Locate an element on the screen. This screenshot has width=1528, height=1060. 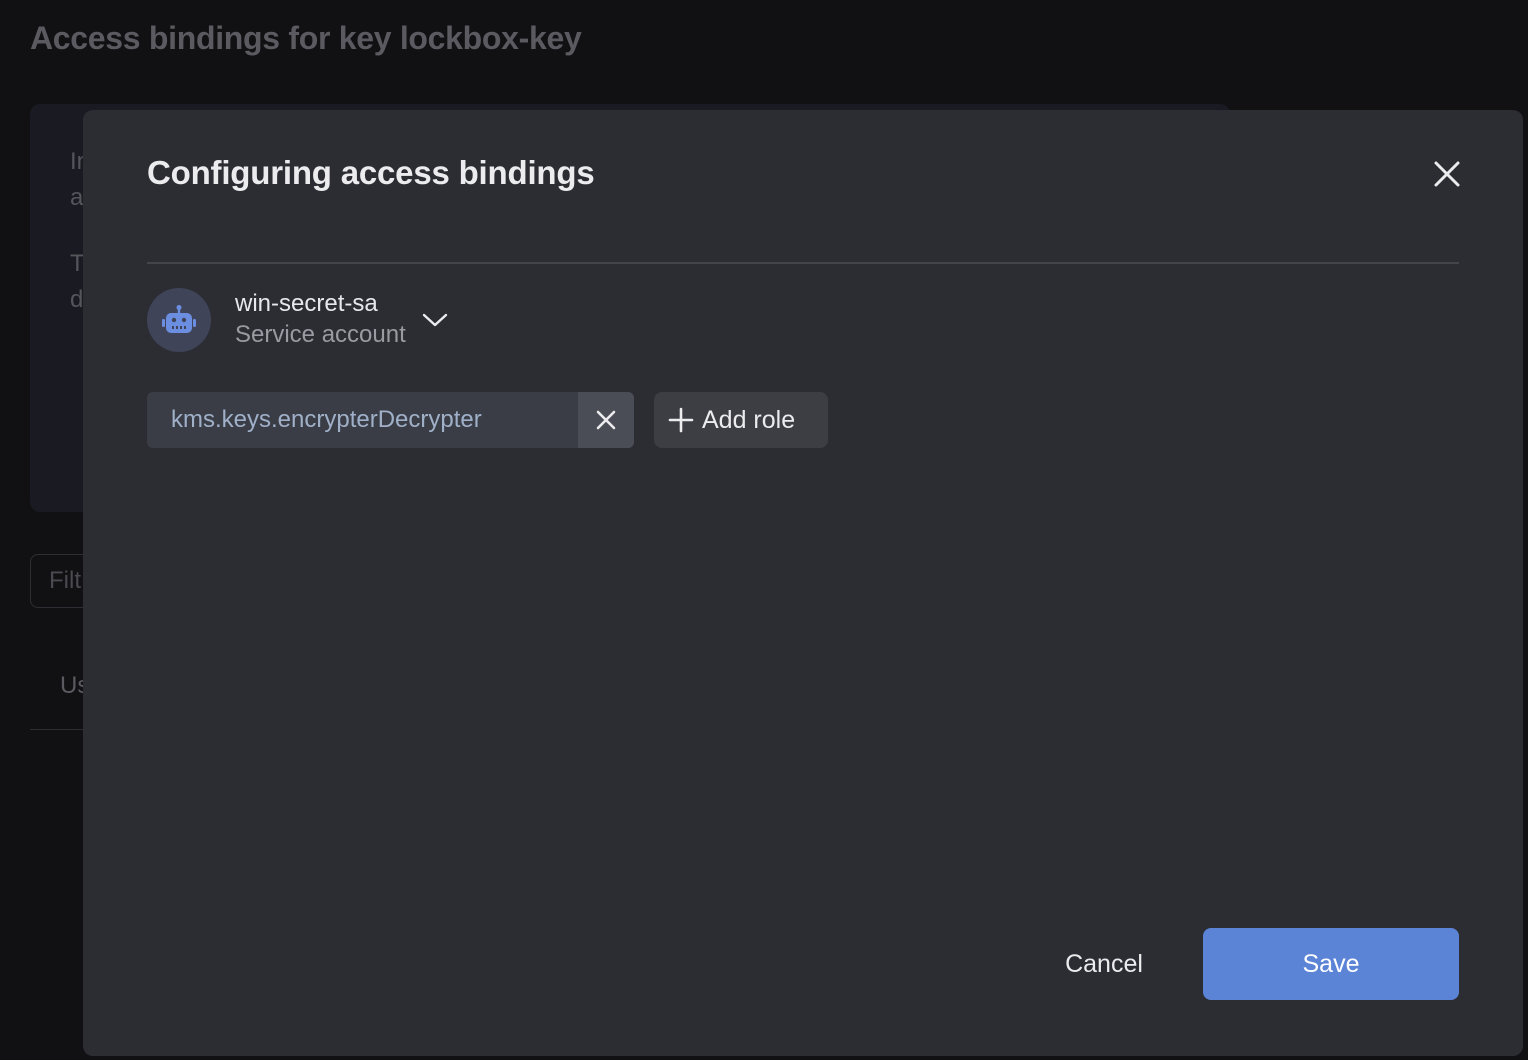
remove-role-button is located at coordinates (606, 420).